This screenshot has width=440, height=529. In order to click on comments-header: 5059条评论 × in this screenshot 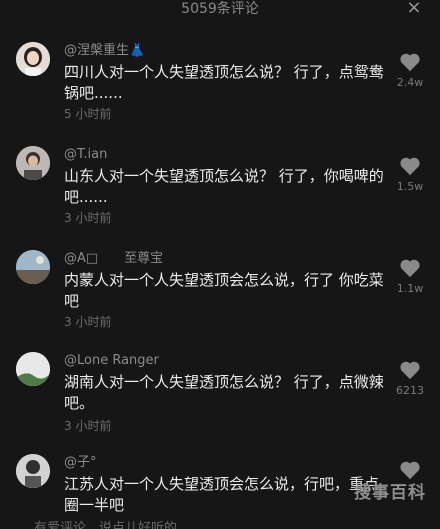, I will do `click(220, 12)`.